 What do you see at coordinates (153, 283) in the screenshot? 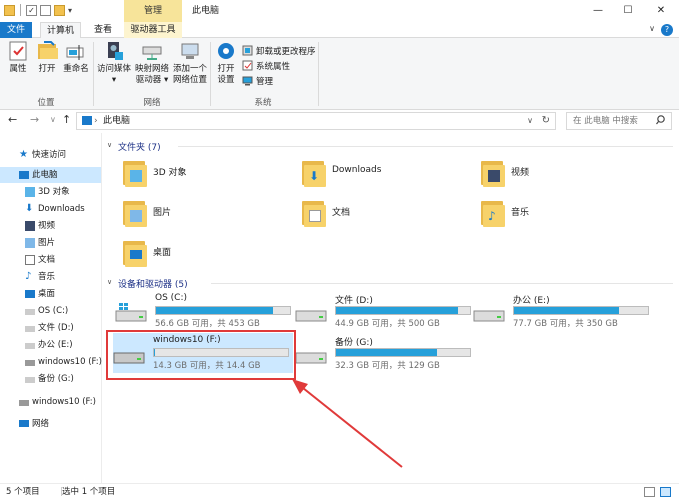
I see `devices-header: 设备和驱动器 (5)` at bounding box center [153, 283].